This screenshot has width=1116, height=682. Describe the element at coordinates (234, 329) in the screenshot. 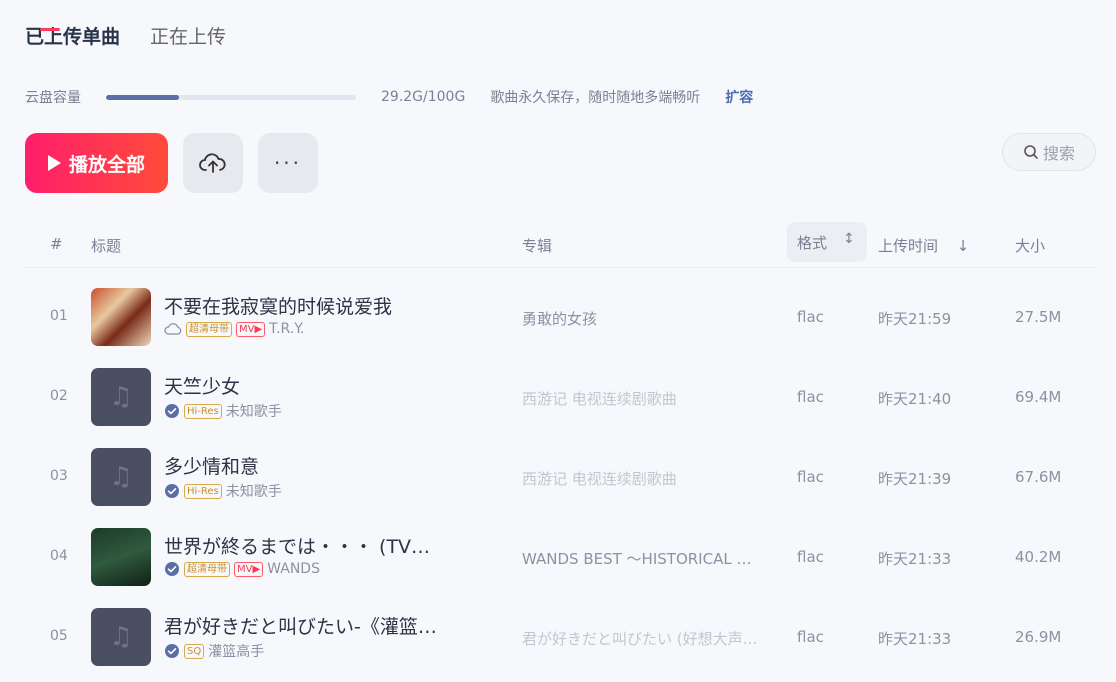

I see `song-meta: 超清母带 MV▶ T.R.Y.` at that location.